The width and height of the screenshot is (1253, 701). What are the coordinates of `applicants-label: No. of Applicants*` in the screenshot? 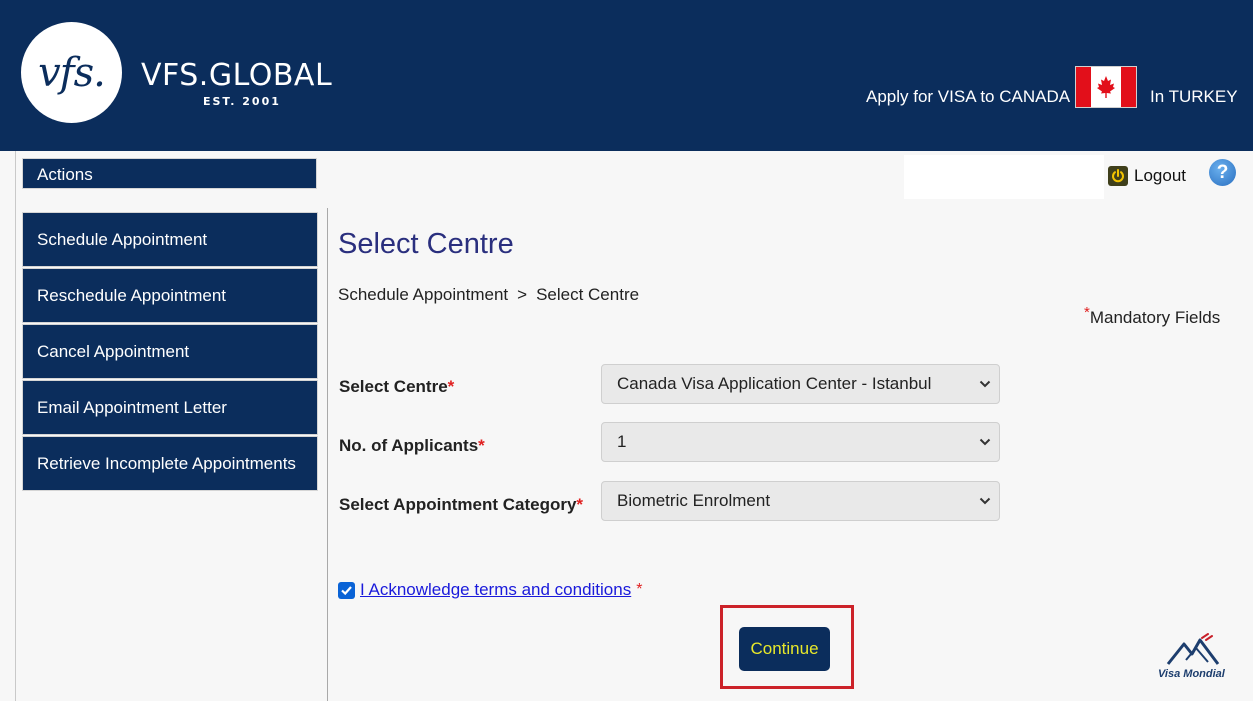 It's located at (412, 445).